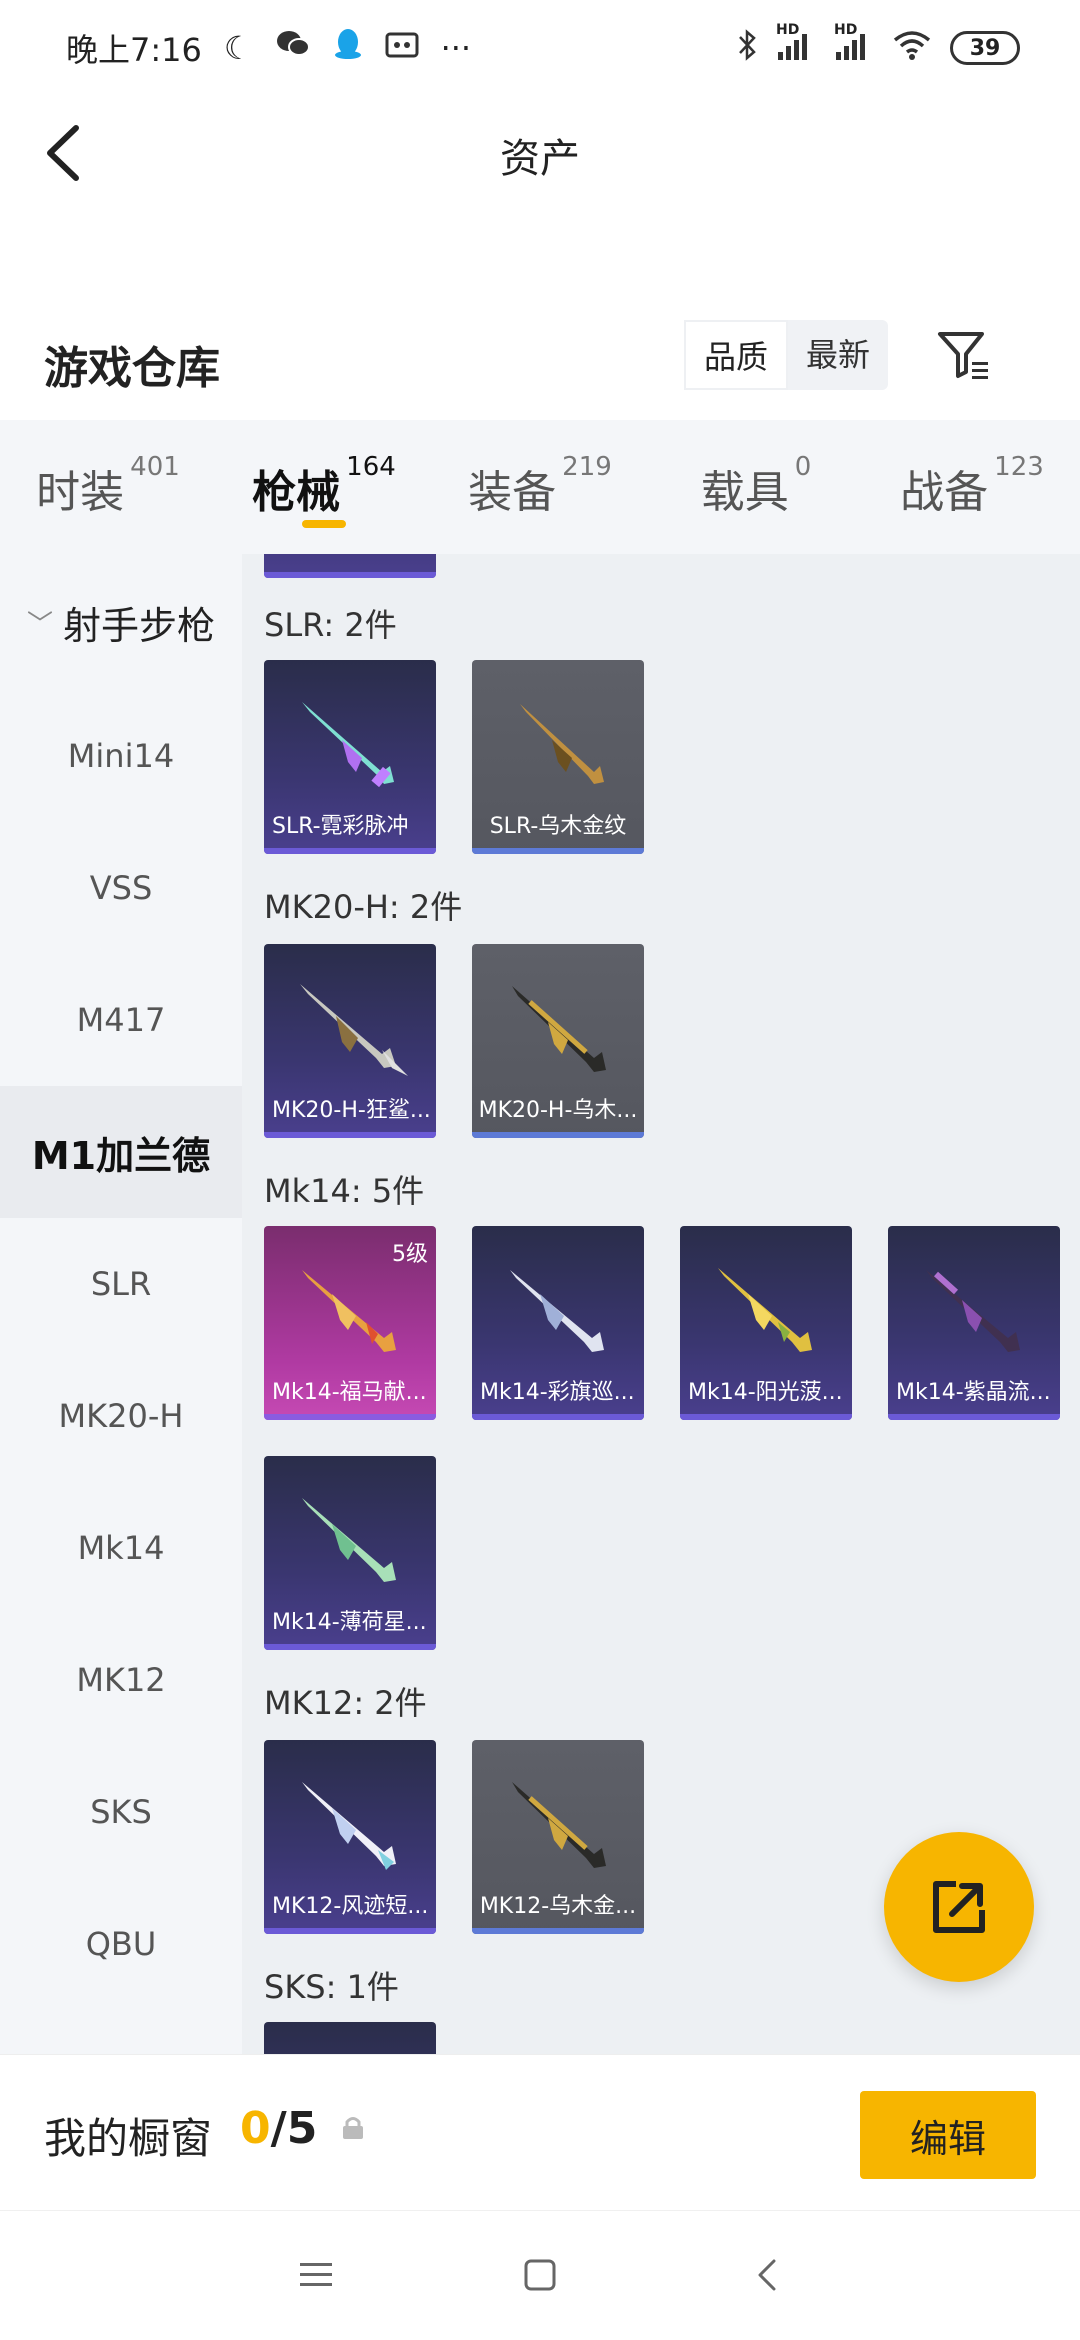 The height and width of the screenshot is (2340, 1080). What do you see at coordinates (959, 1907) in the screenshot?
I see `share-export-button` at bounding box center [959, 1907].